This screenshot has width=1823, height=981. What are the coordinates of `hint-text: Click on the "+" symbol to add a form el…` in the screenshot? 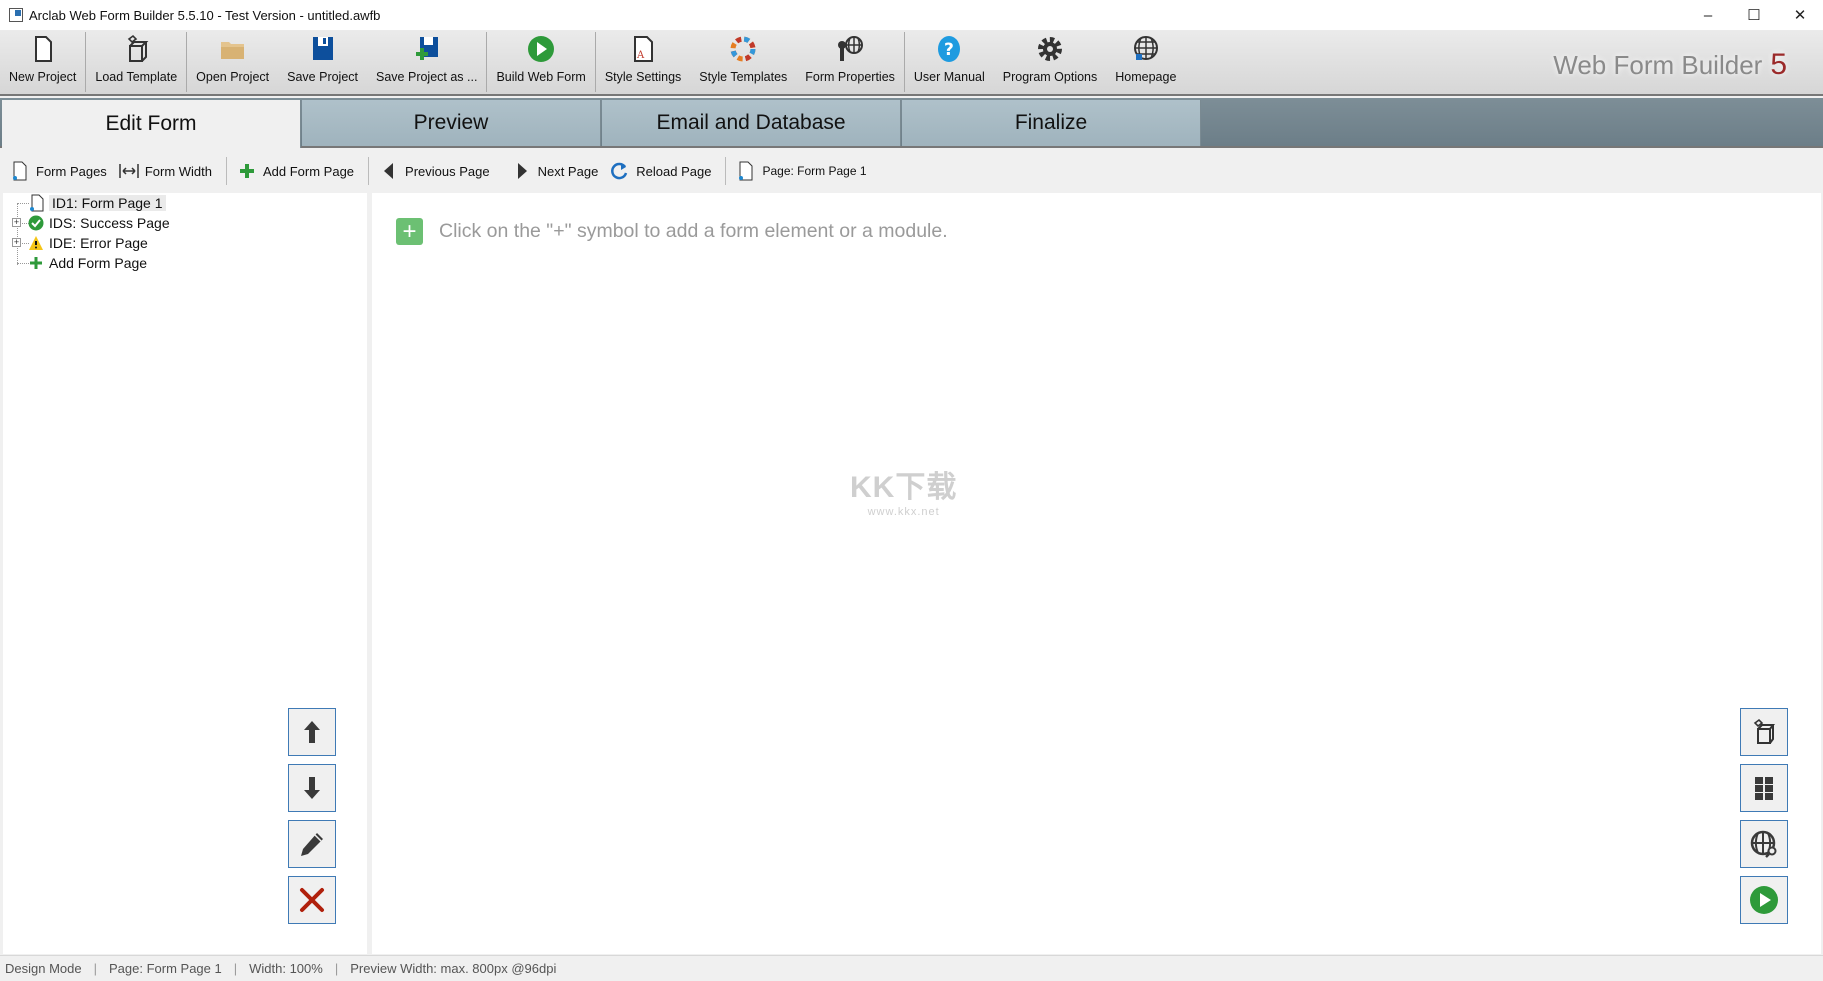 It's located at (693, 231).